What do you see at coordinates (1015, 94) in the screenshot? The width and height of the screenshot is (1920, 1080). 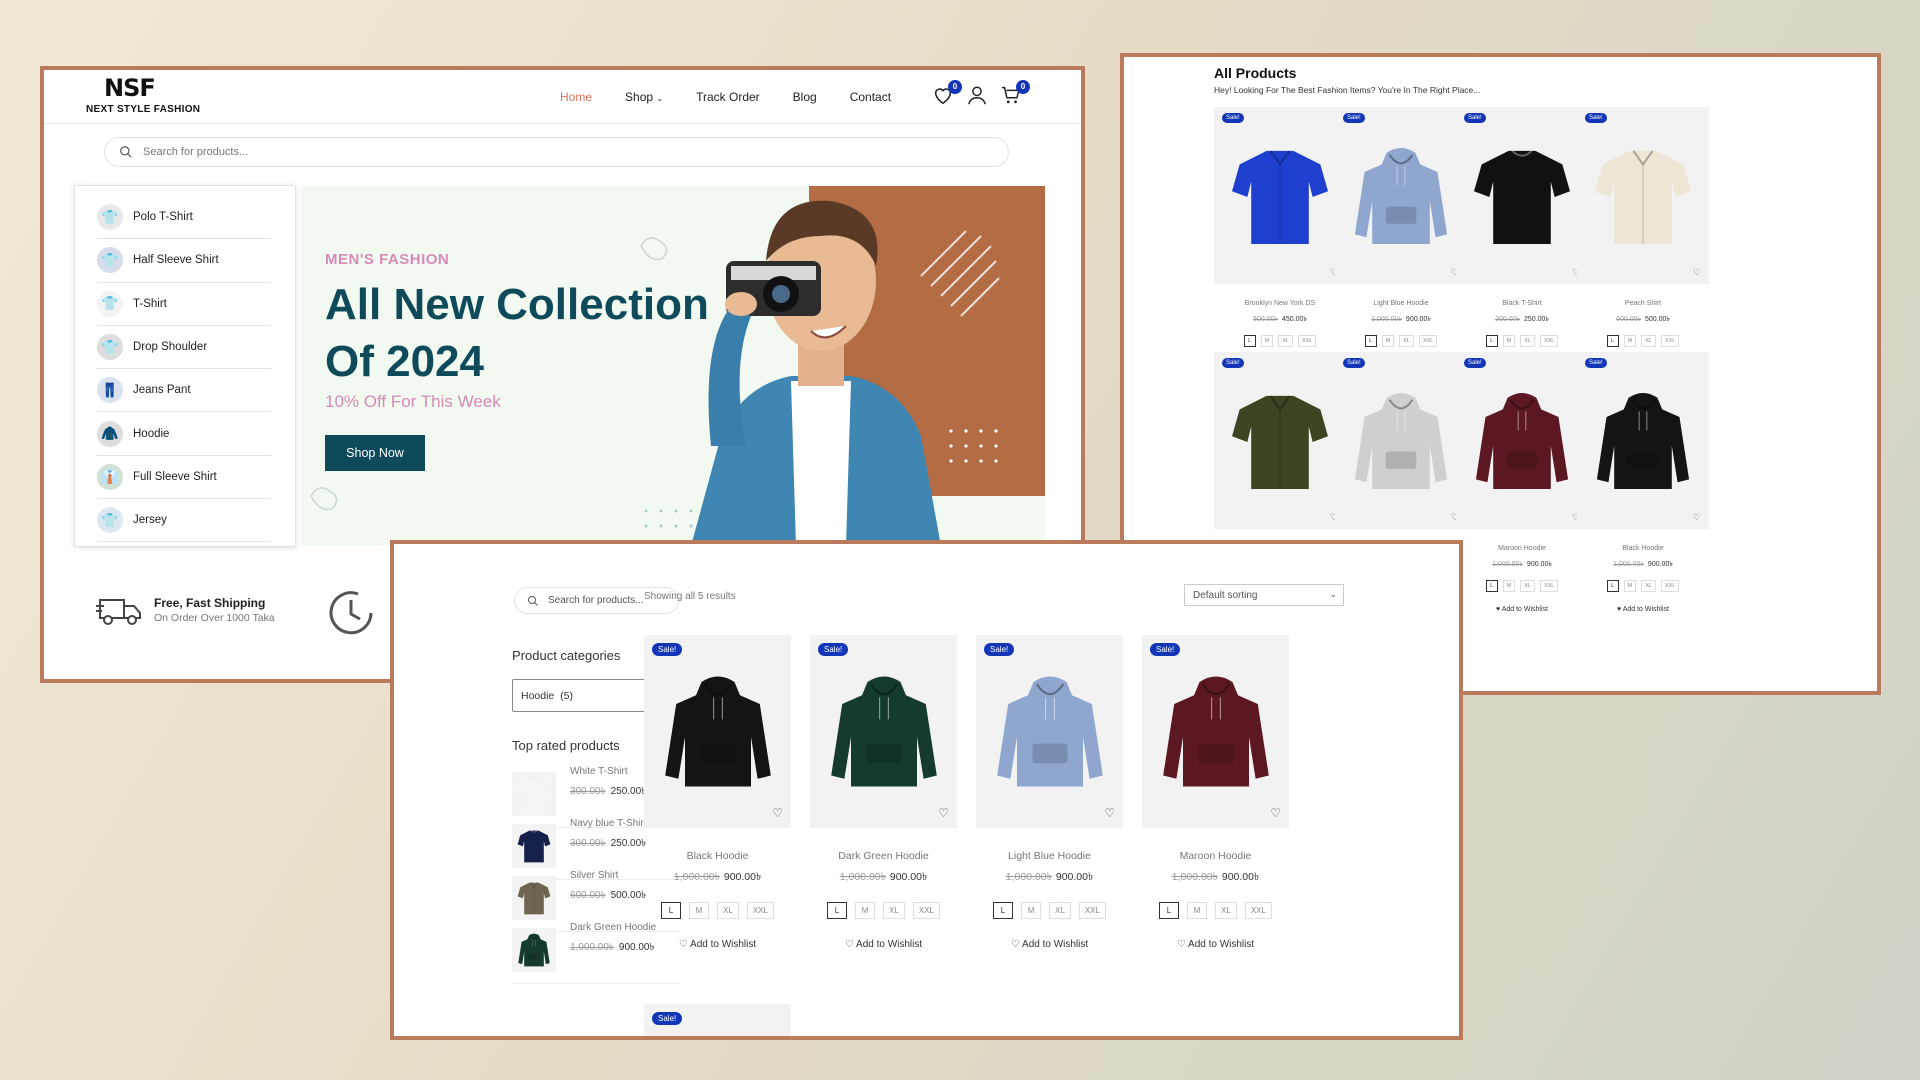 I see `cart-button: 0` at bounding box center [1015, 94].